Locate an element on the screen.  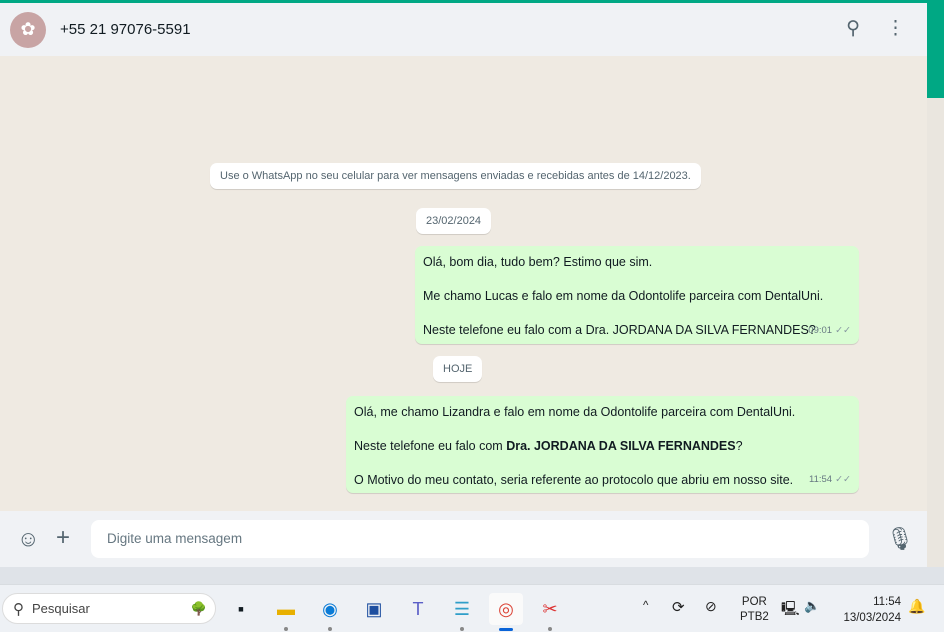
message-text: Olá, bom dia, tudo bem? Estimo que sim. is located at coordinates (538, 262).